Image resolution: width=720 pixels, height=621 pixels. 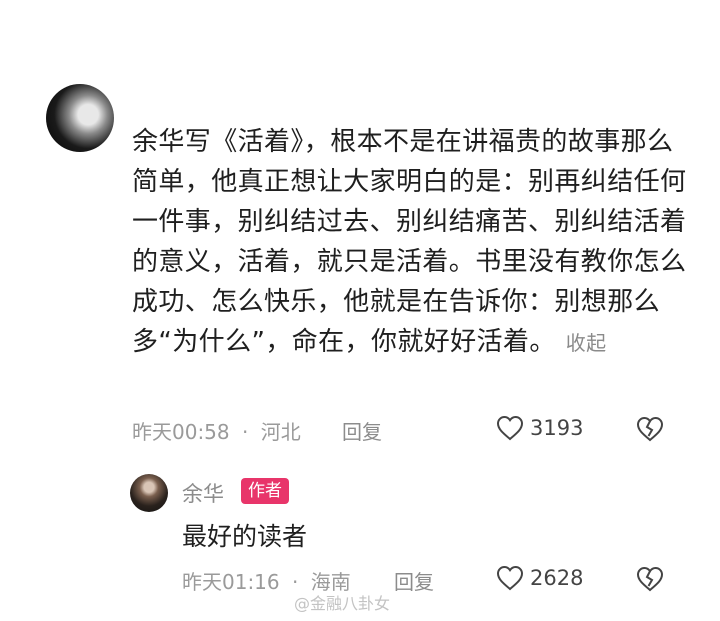 What do you see at coordinates (586, 343) in the screenshot?
I see `collapse-link: 收起` at bounding box center [586, 343].